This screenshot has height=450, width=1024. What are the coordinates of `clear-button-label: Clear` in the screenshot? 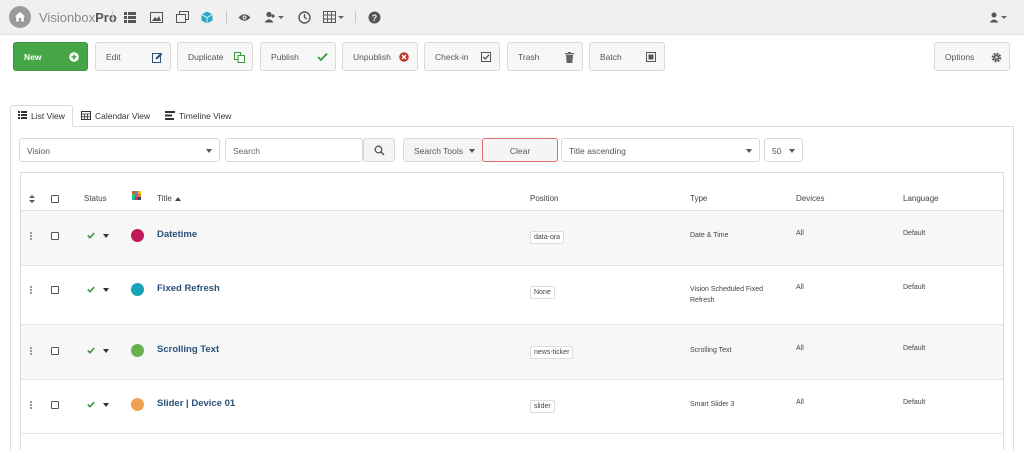 It's located at (520, 151).